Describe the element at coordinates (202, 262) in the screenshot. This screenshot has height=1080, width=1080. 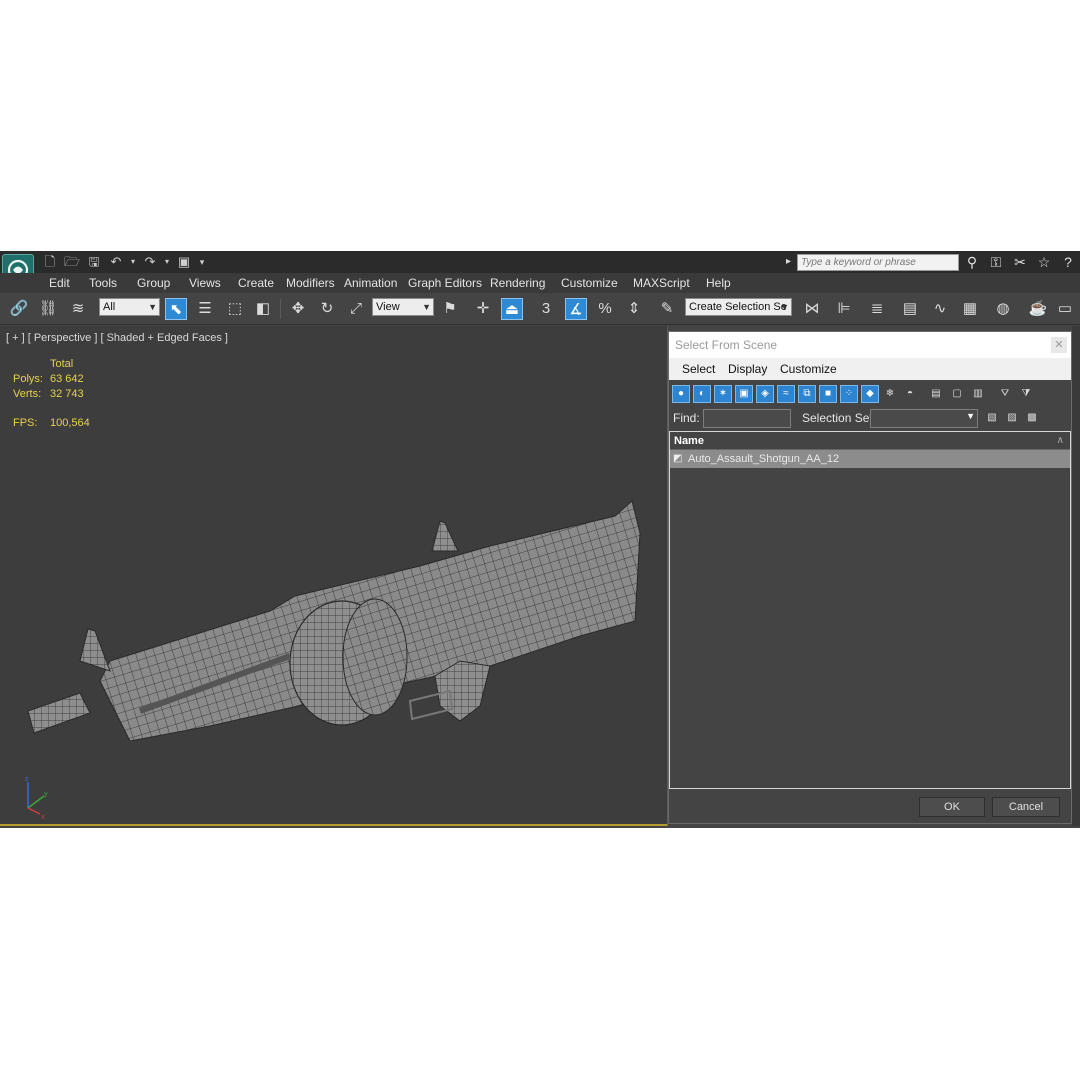
I see `quick-access-dropdown-icon: ▾` at that location.